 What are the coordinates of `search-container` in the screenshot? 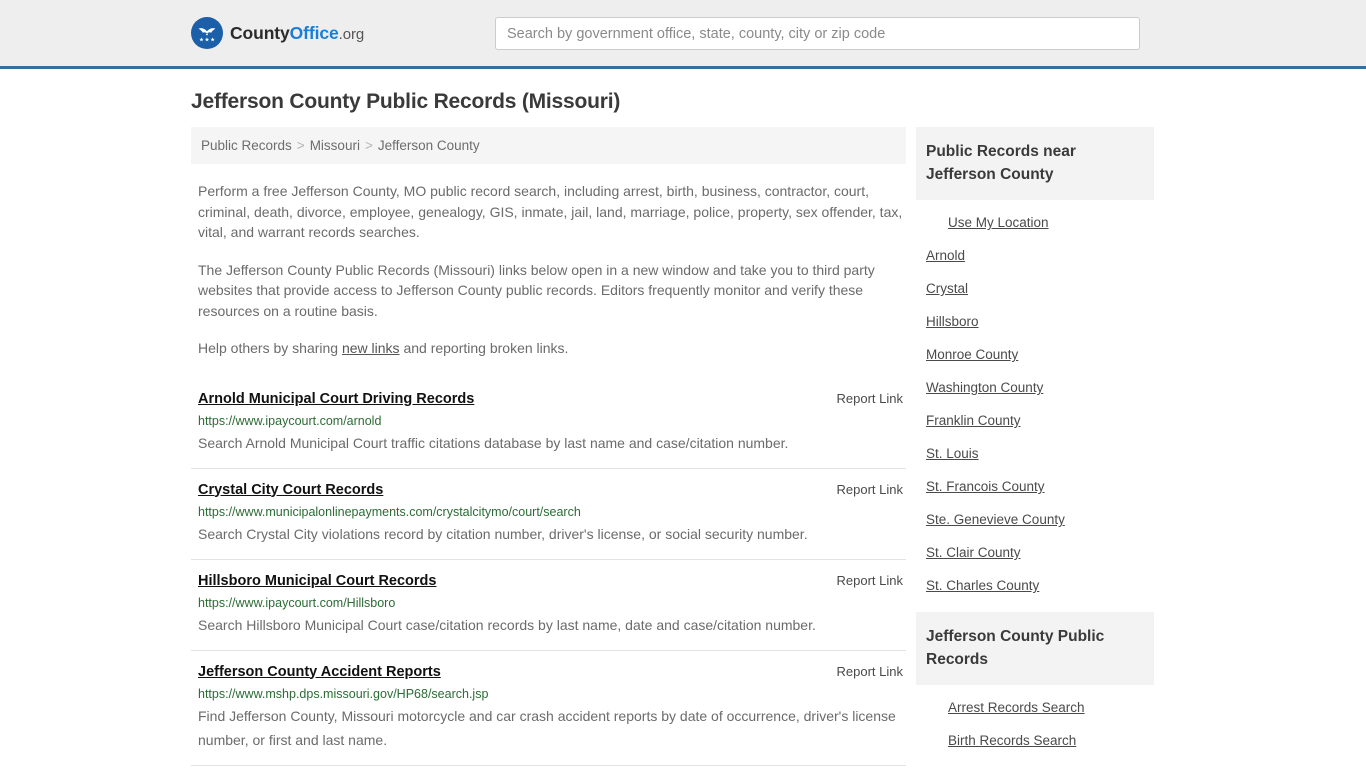 It's located at (817, 33).